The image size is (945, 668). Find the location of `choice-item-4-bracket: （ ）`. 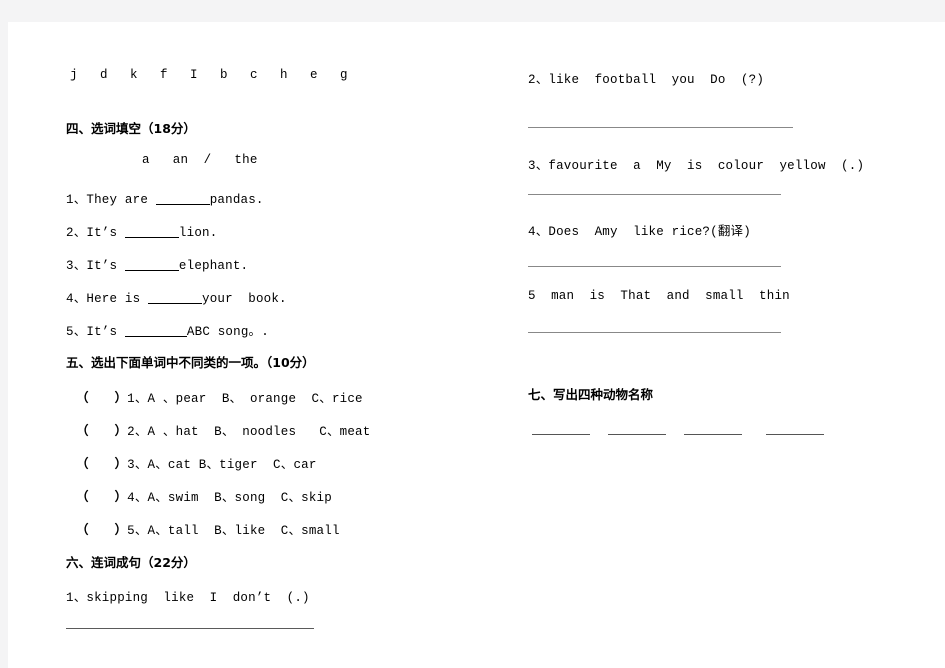

choice-item-4-bracket: （ ） is located at coordinates (101, 496).